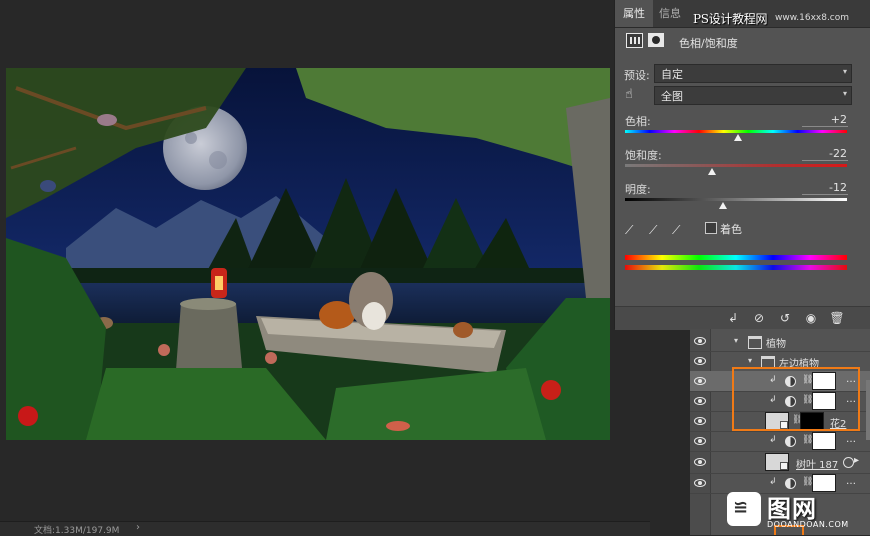 The image size is (870, 536). What do you see at coordinates (856, 460) in the screenshot?
I see `more-icon: ▸` at bounding box center [856, 460].